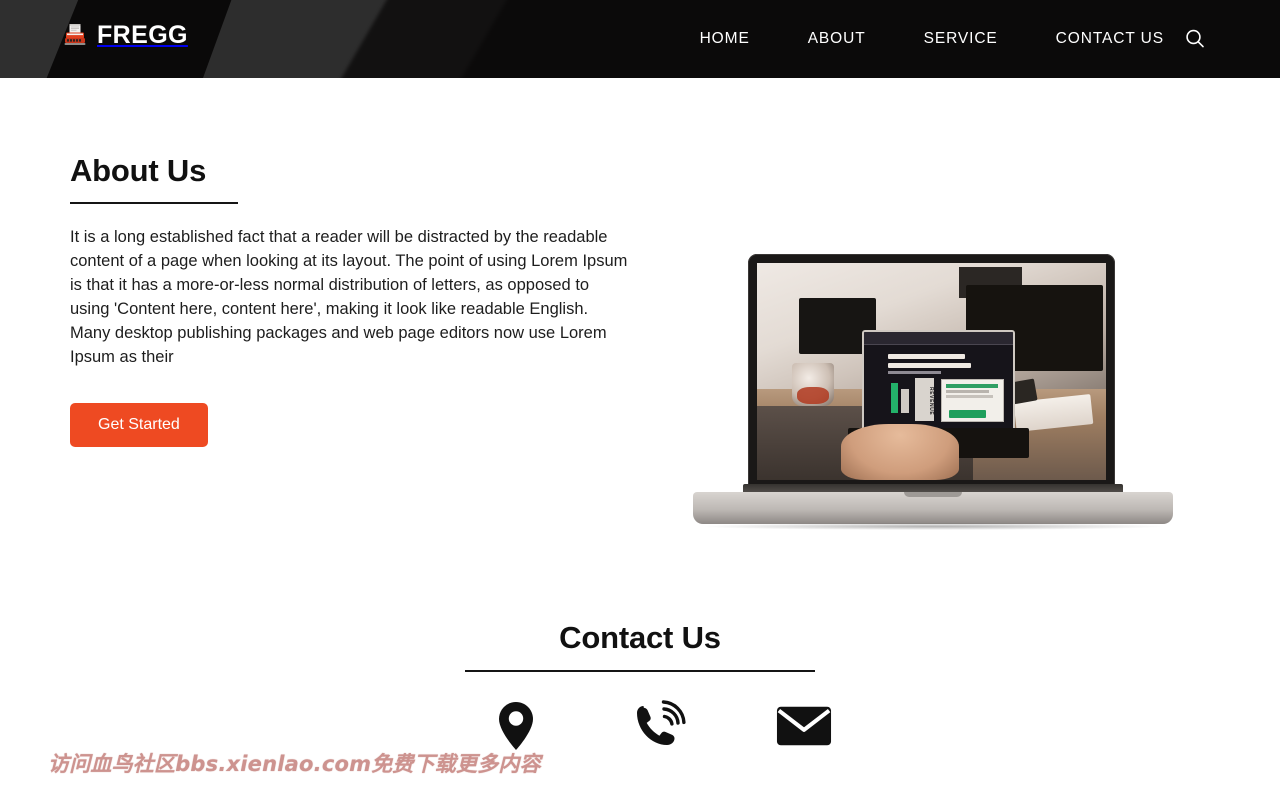 The width and height of the screenshot is (1280, 792). Describe the element at coordinates (813, 395) in the screenshot. I see `photo-cup-liquid` at that location.